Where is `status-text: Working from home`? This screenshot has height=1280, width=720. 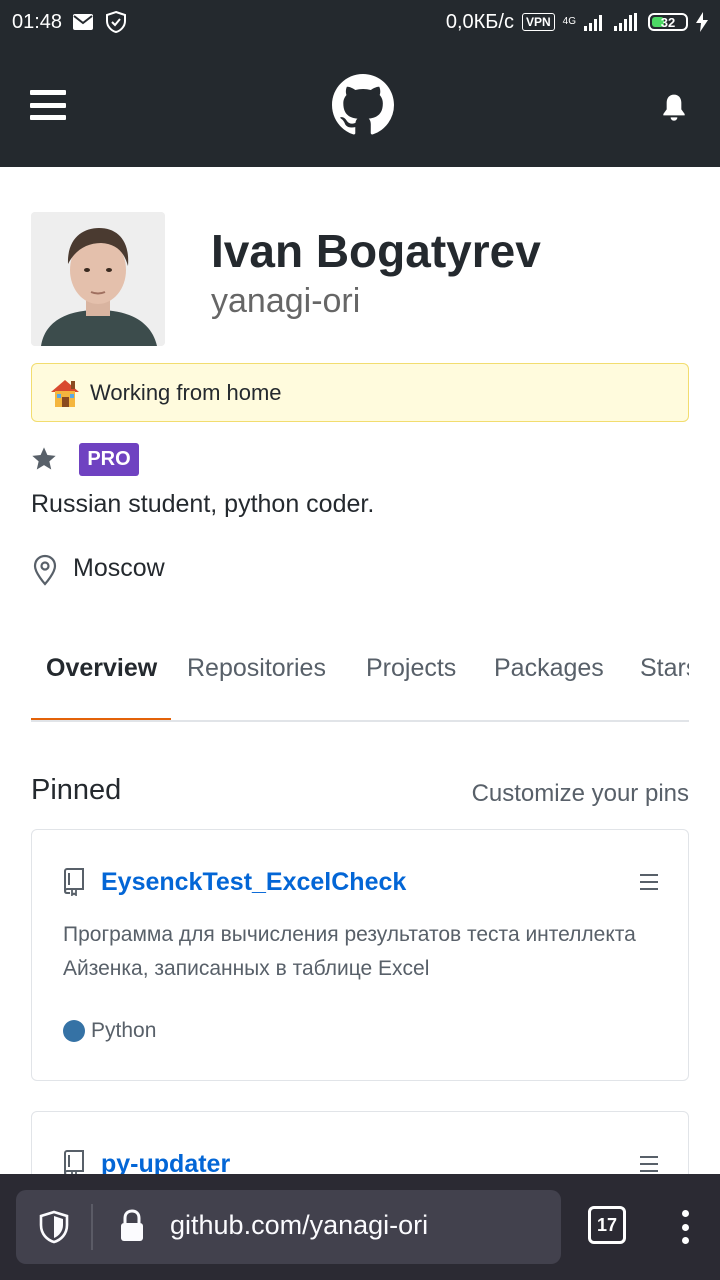
status-text: Working from home is located at coordinates (186, 392).